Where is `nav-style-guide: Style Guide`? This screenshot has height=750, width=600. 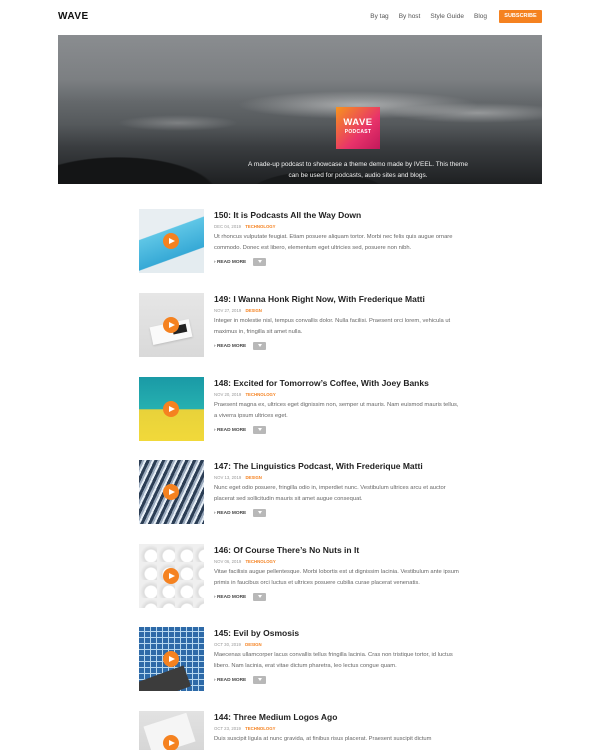 nav-style-guide: Style Guide is located at coordinates (447, 16).